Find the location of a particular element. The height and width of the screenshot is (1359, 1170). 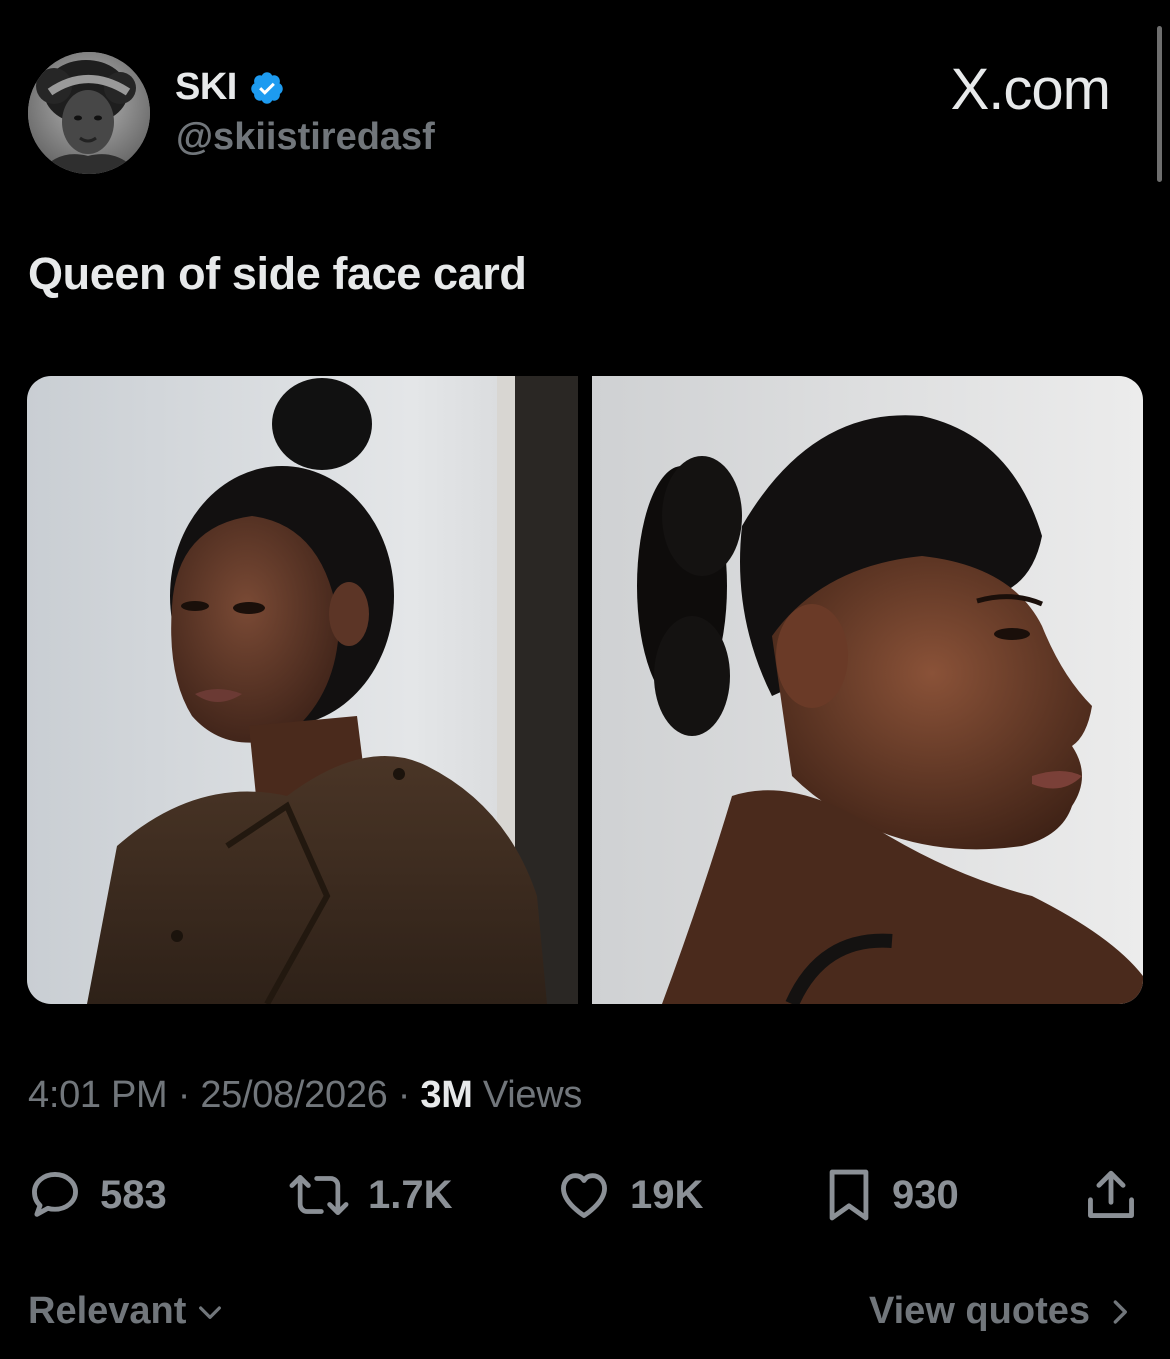

tweet-meta: 4:01 PM · 25/08/2026 · 3M Views is located at coordinates (305, 1095).